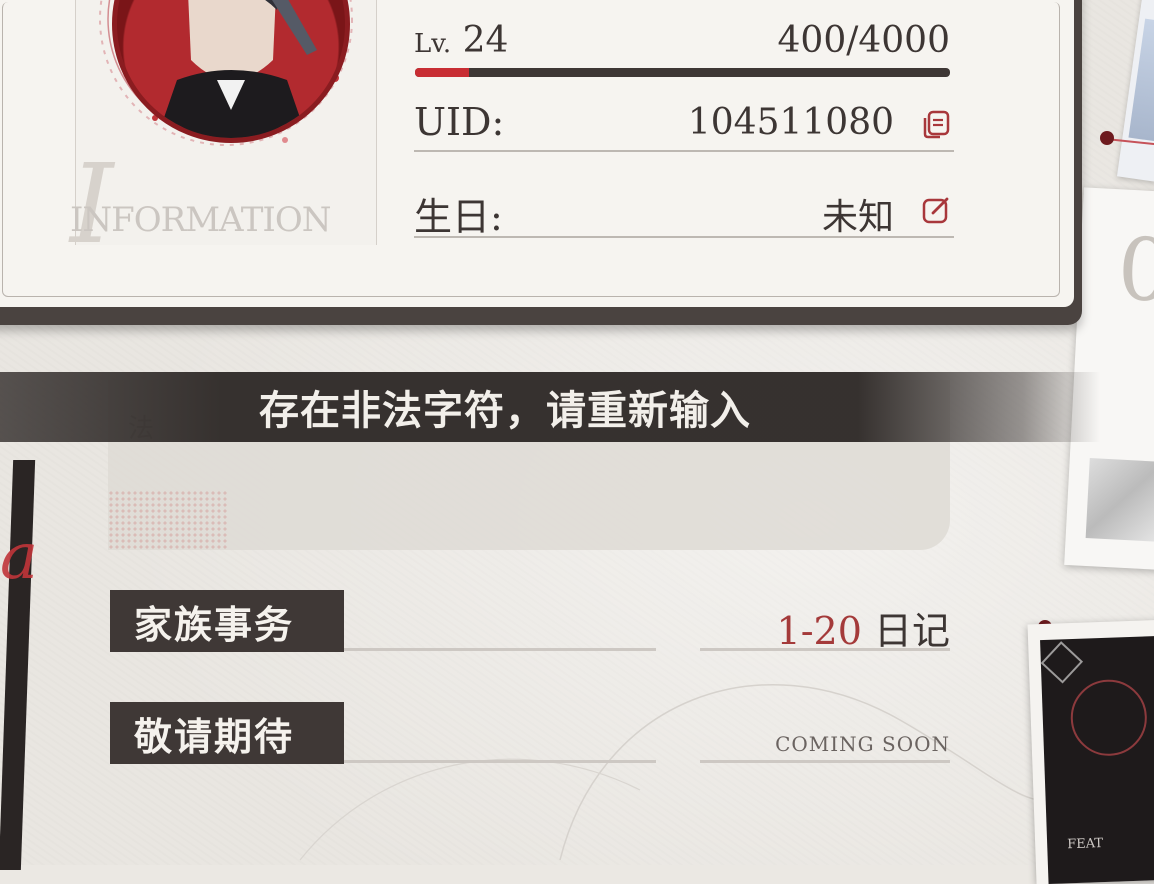 This screenshot has height=884, width=1154. Describe the element at coordinates (936, 210) in the screenshot. I see `edit-icon` at that location.